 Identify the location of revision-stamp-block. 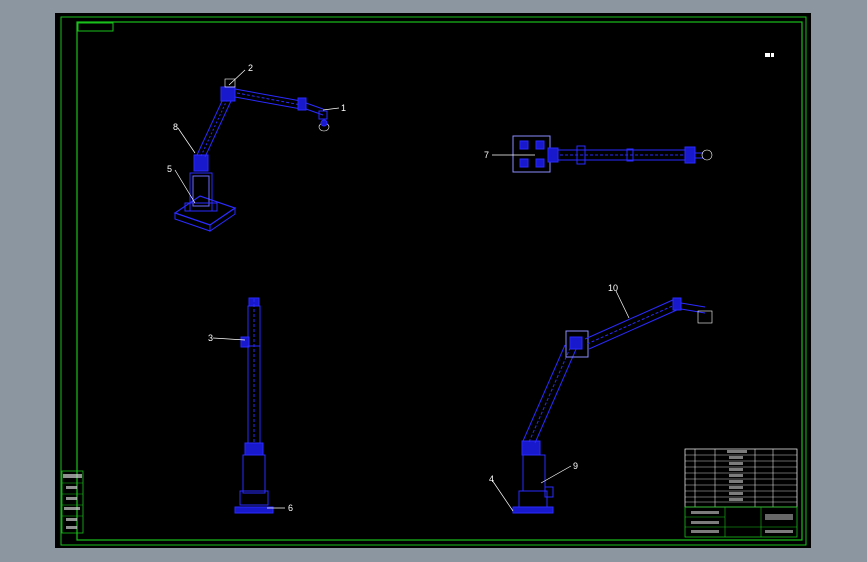
(72, 502).